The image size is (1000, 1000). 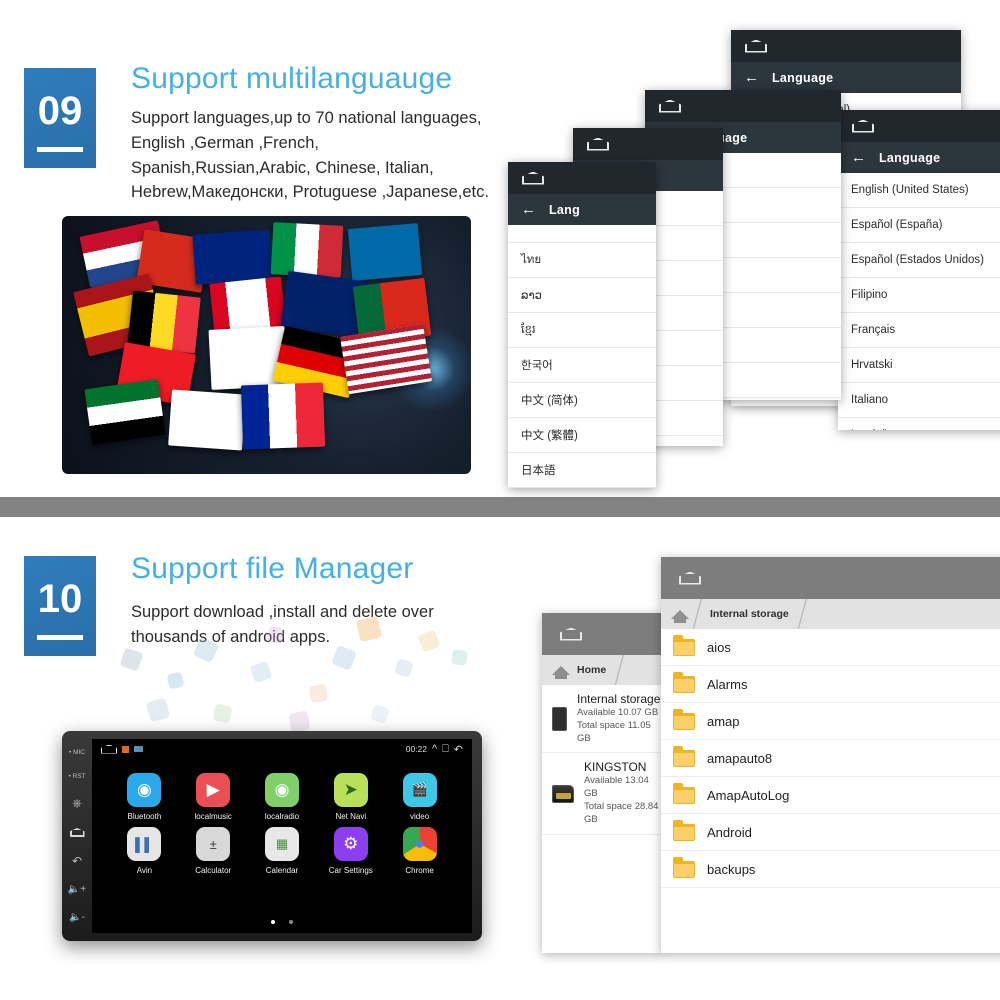 I want to click on storage-name: Internal storage, so click(x=619, y=699).